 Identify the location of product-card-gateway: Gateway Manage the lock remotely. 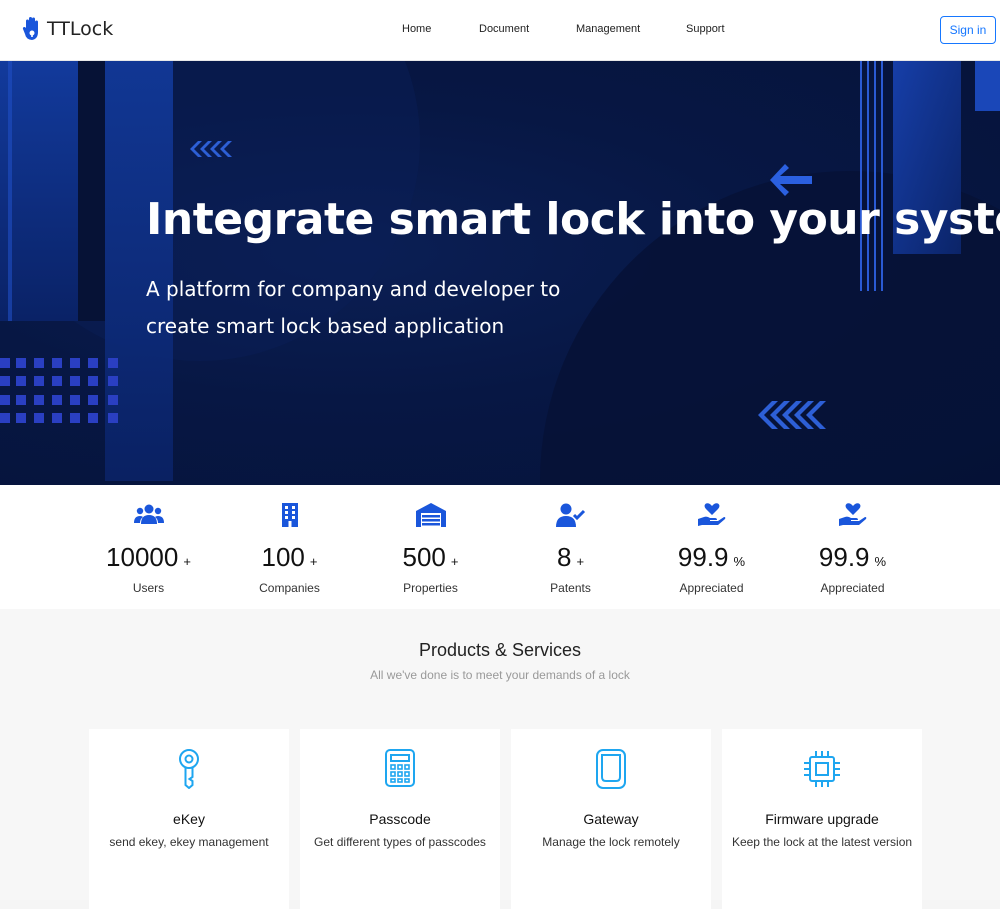
(611, 819).